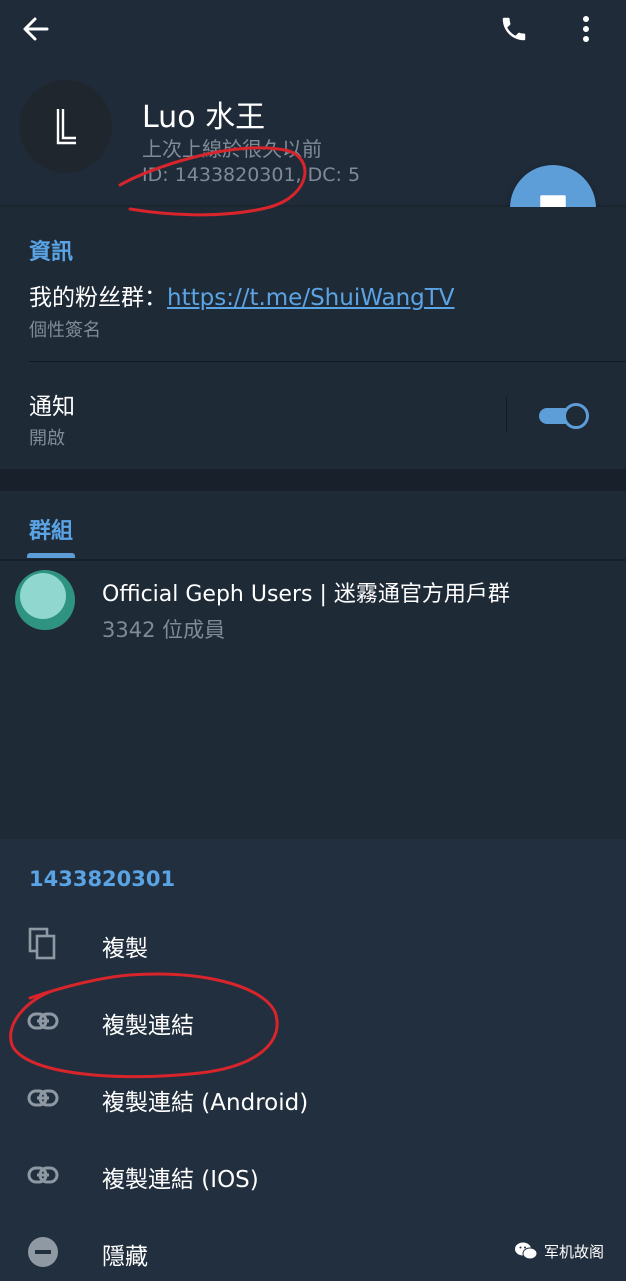 The height and width of the screenshot is (1281, 626). Describe the element at coordinates (313, 1021) in the screenshot. I see `copy-link-menu-item: 複製連結` at that location.